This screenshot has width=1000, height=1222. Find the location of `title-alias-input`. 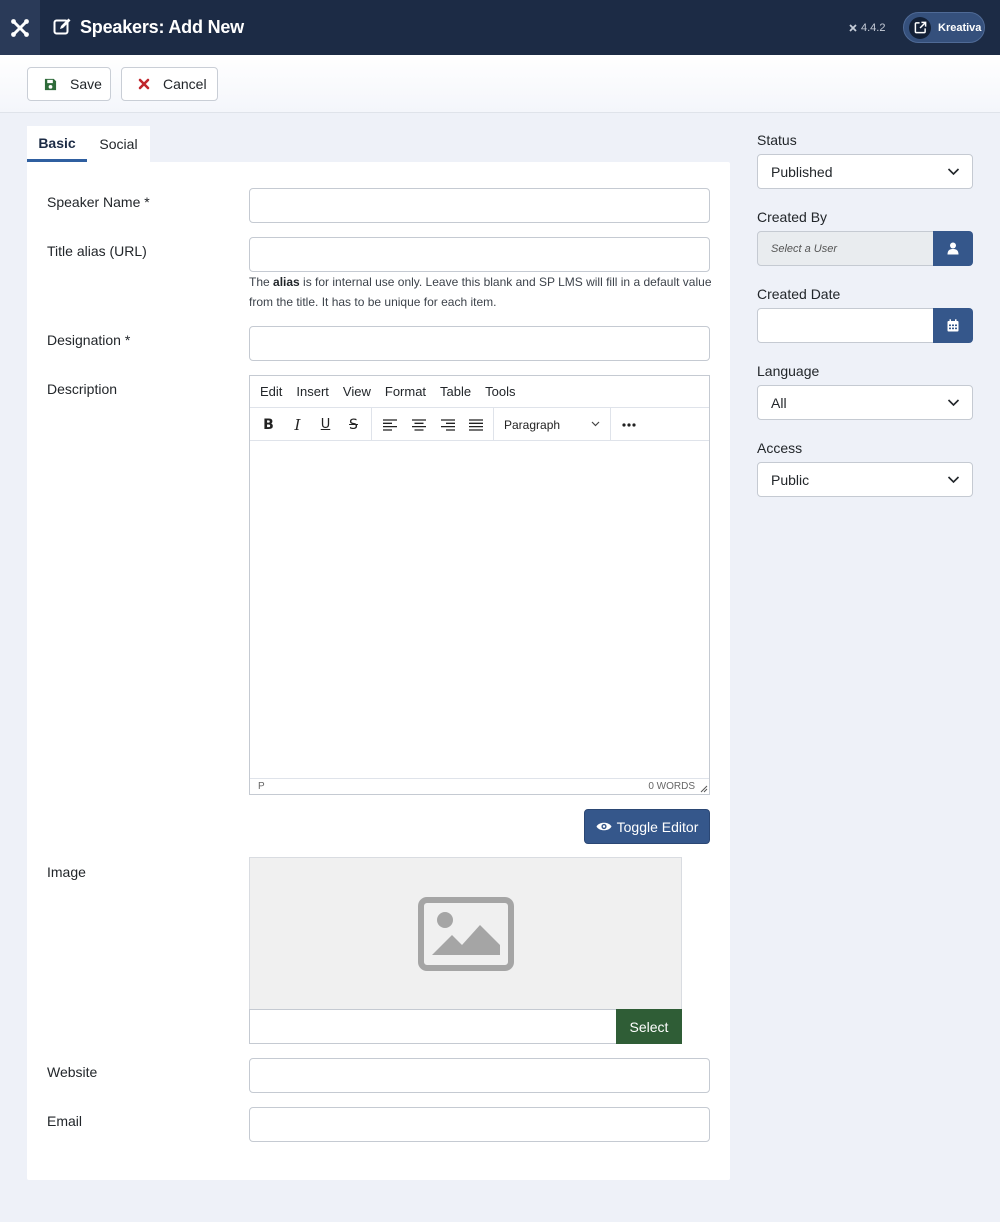

title-alias-input is located at coordinates (479, 254).